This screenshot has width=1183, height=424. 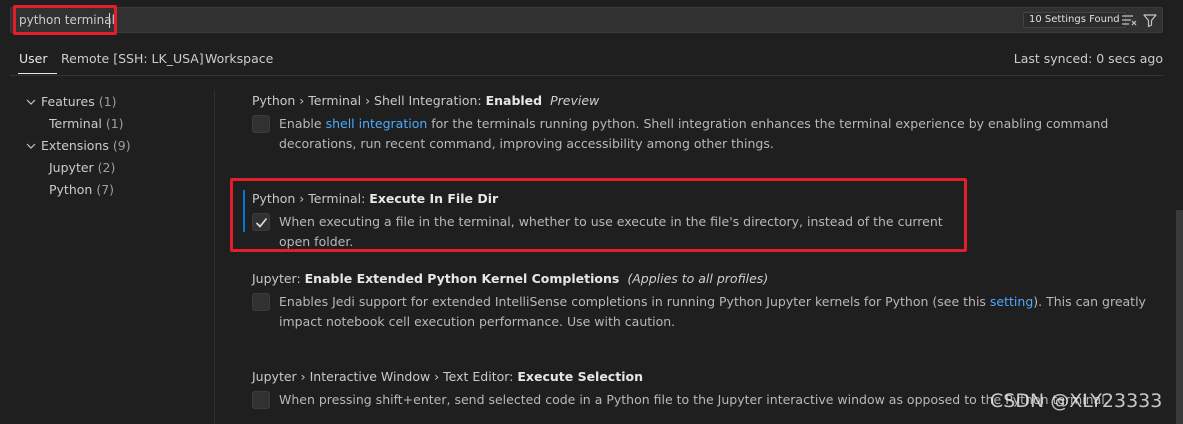 I want to click on preview-tag: Preview, so click(x=575, y=100).